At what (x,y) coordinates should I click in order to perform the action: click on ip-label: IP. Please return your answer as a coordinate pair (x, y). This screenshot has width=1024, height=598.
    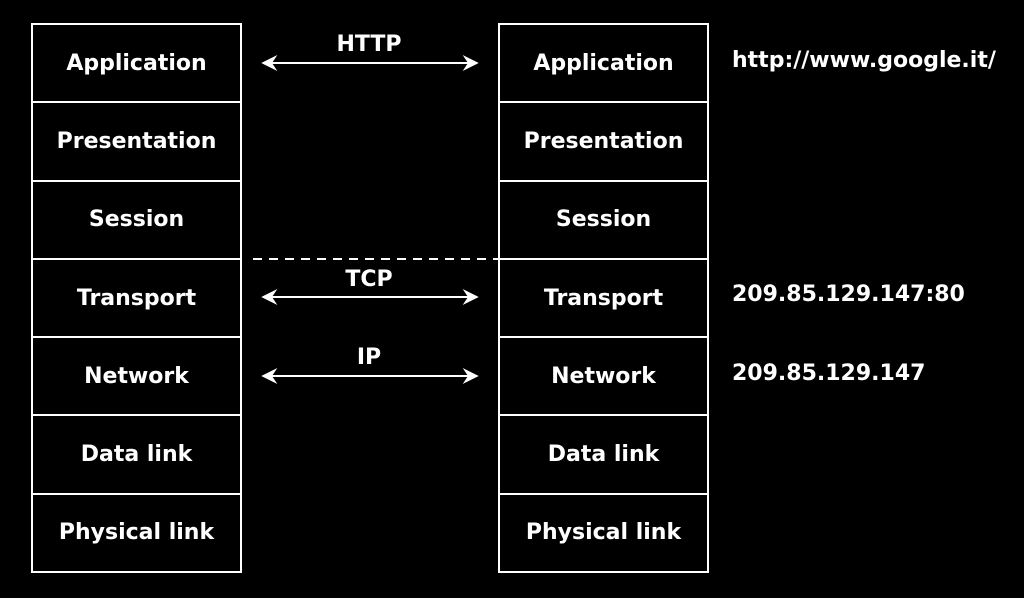
    Looking at the image, I should click on (369, 357).